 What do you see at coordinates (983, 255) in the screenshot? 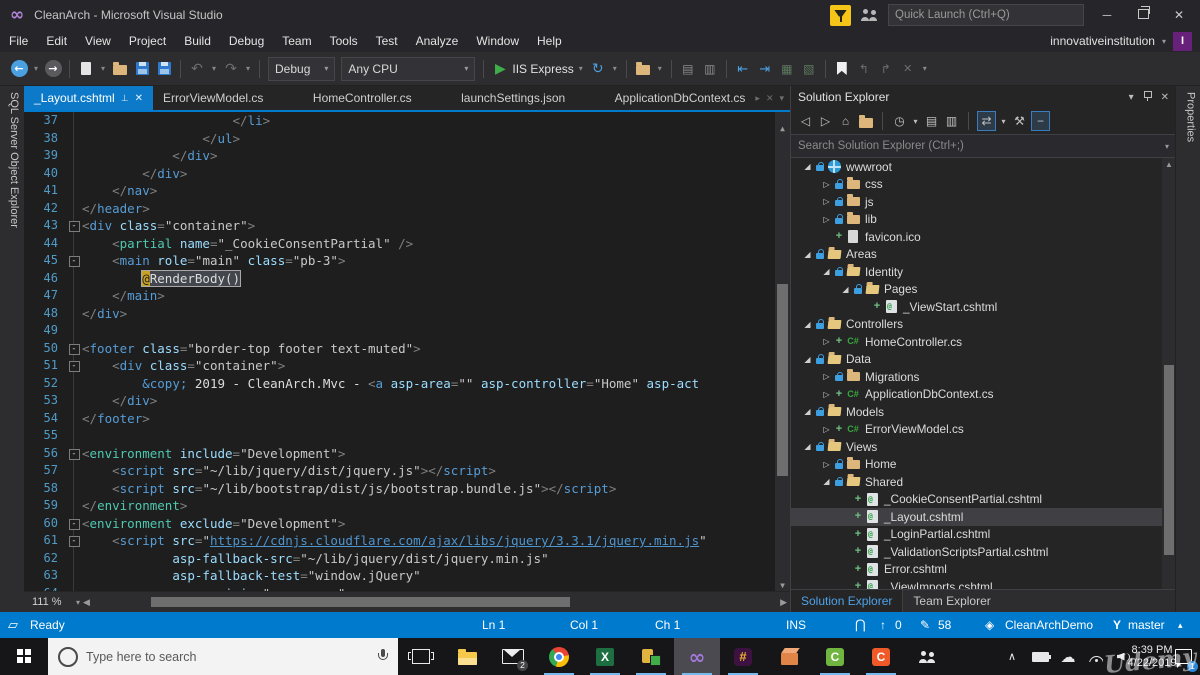
I see `tree-item-areas: ◢ Areas` at bounding box center [983, 255].